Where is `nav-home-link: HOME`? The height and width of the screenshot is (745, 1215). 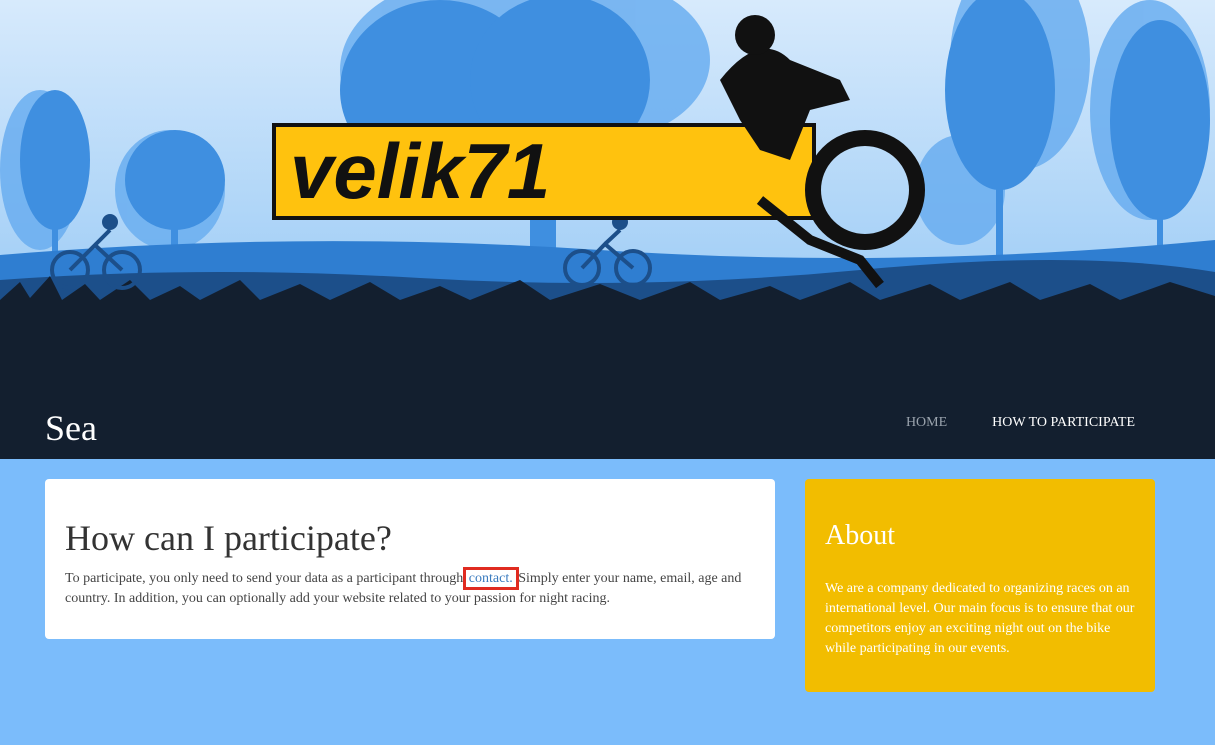 nav-home-link: HOME is located at coordinates (926, 423).